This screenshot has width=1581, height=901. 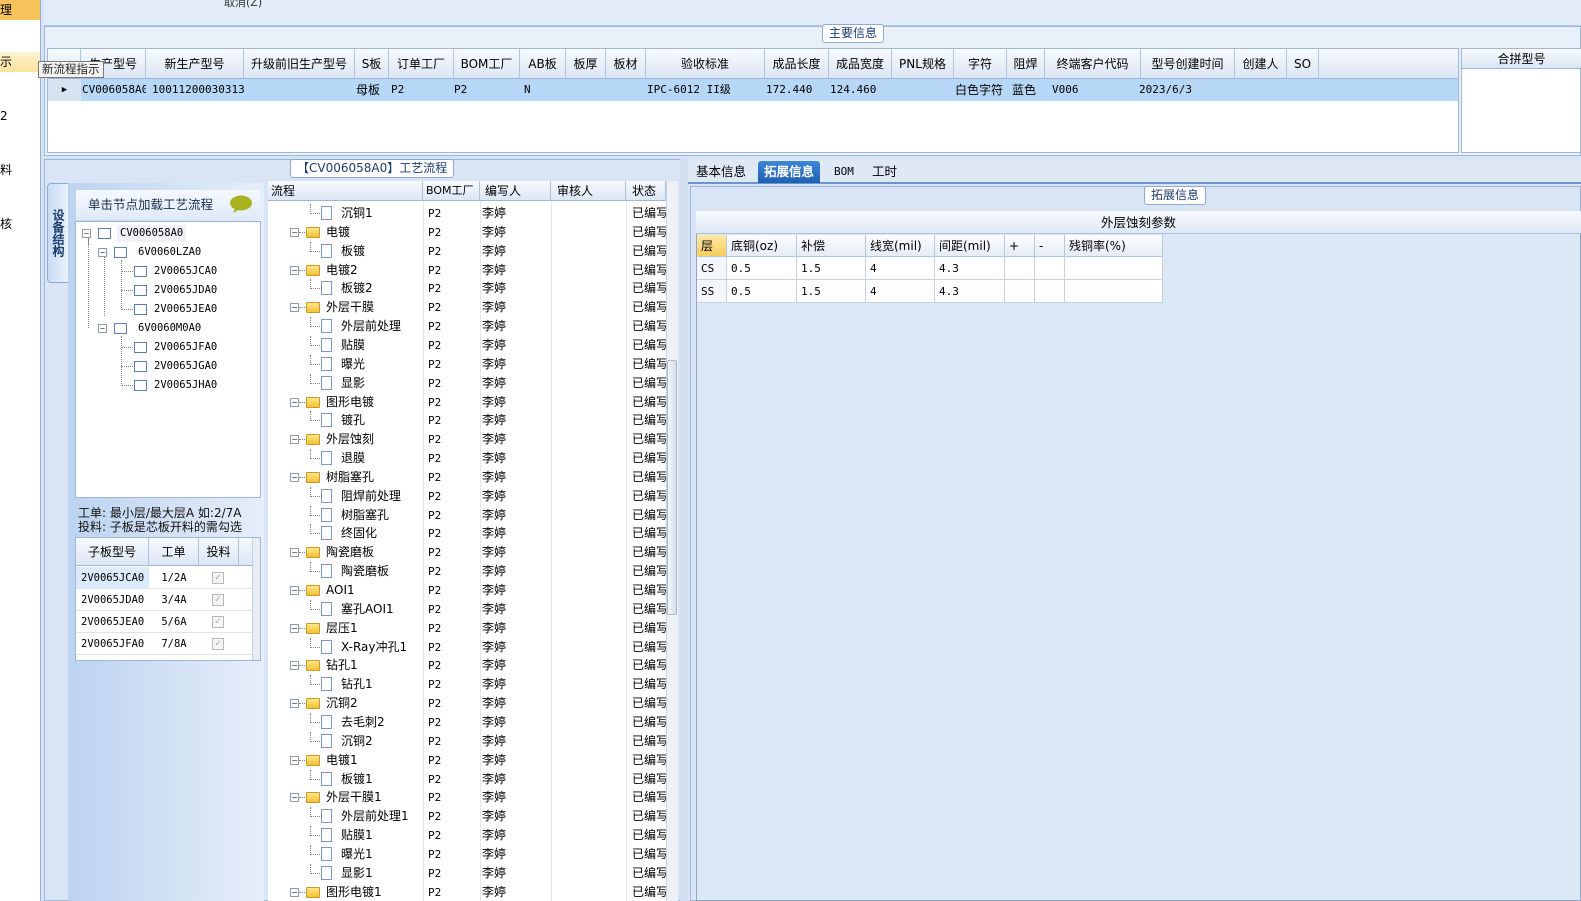 I want to click on col-header: 线宽(mil), so click(x=900, y=246).